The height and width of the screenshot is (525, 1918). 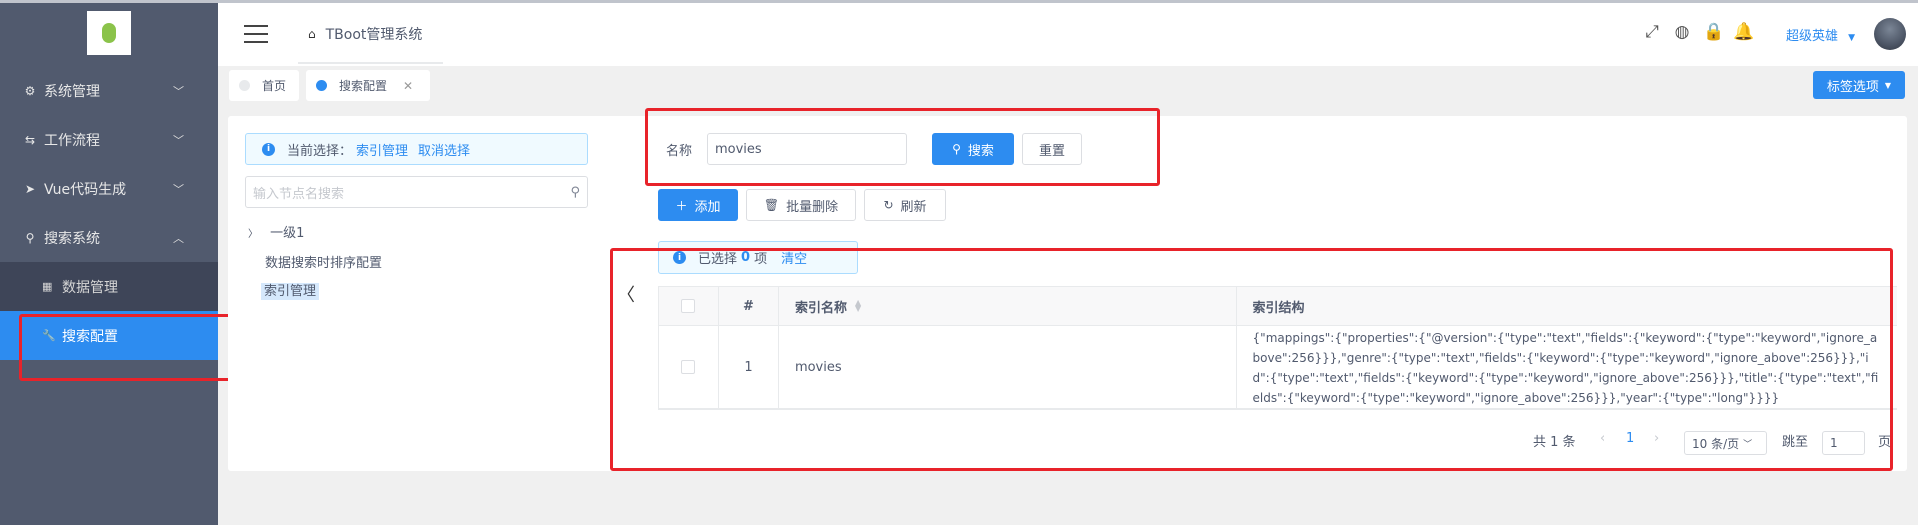 I want to click on tab-search-config: 搜索配置 ✕, so click(x=368, y=85).